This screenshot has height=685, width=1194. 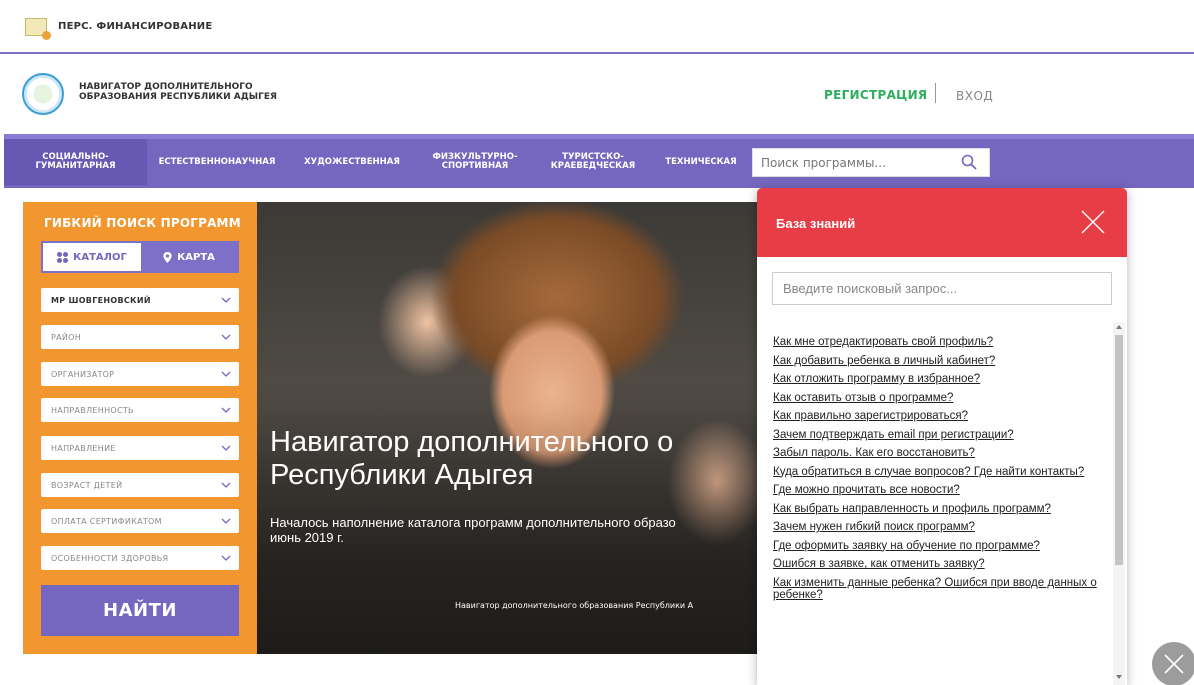 What do you see at coordinates (938, 342) in the screenshot?
I see `kb-article-link: Как мне отредактировать свой профиль?` at bounding box center [938, 342].